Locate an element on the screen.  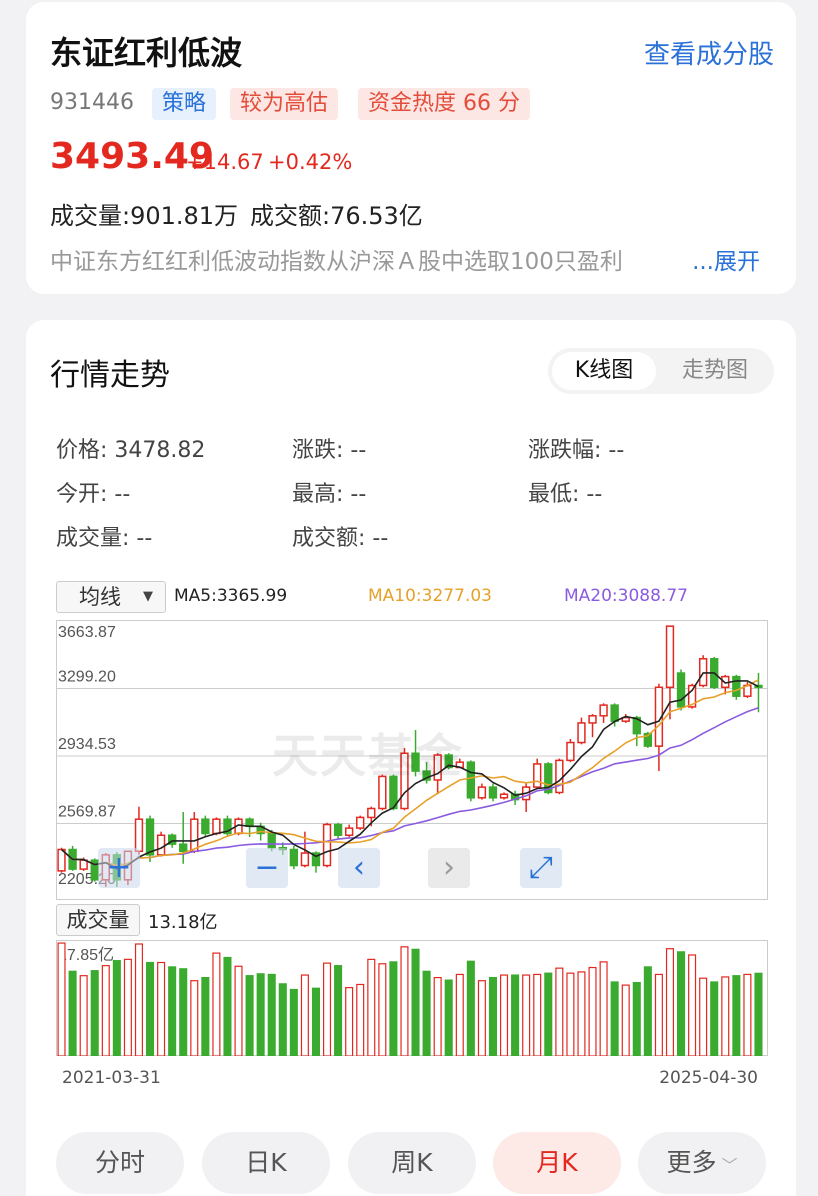
tag-valuation: 较为高估 is located at coordinates (284, 104).